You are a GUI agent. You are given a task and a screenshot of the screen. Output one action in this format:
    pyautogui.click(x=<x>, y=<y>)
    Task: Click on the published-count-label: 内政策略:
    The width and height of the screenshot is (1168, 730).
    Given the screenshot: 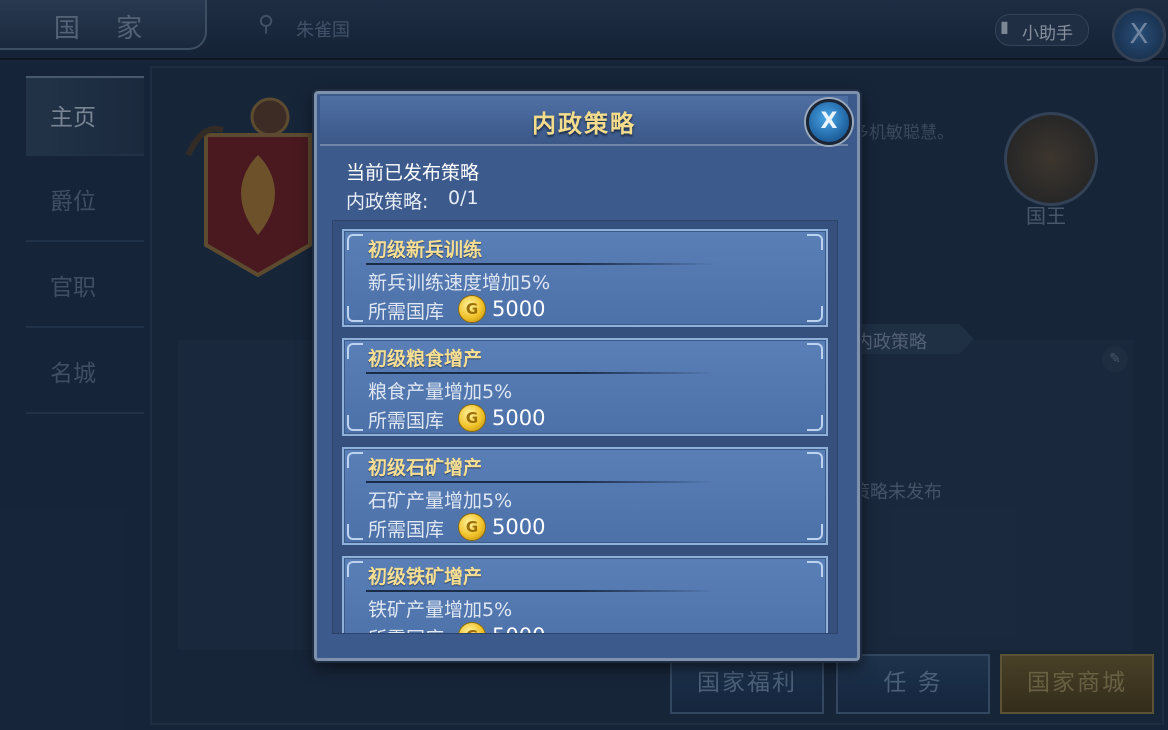 What is the action you would take?
    pyautogui.click(x=387, y=202)
    